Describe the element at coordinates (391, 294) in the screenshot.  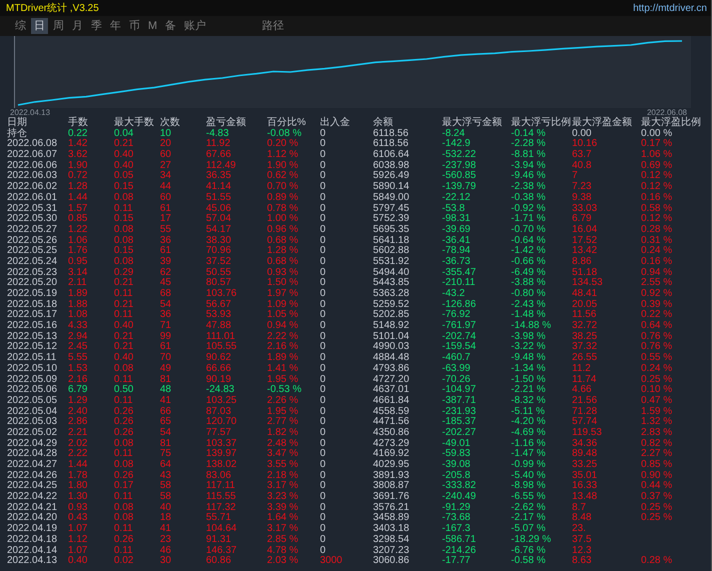
I see `table-cell-text: 5363.28` at that location.